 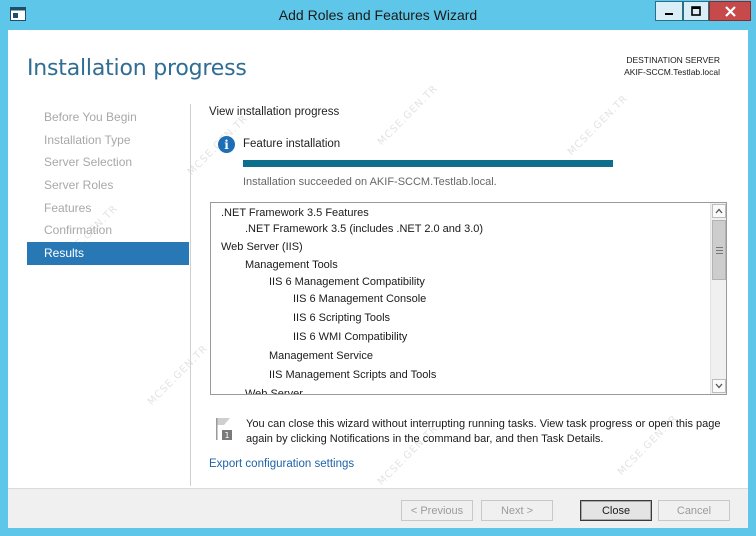 What do you see at coordinates (378, 508) in the screenshot?
I see `wizard-footer: < Previous Next > Close Cancel` at bounding box center [378, 508].